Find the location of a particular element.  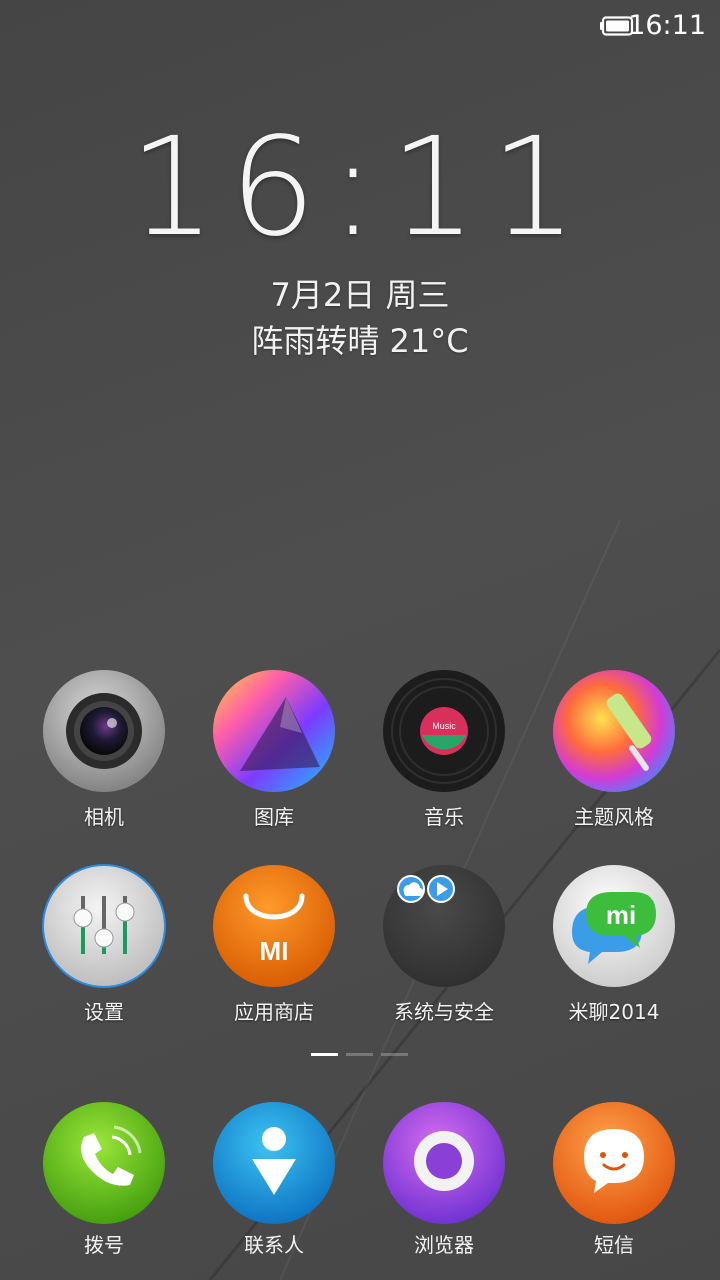

record-label-text: Music is located at coordinates (444, 726).